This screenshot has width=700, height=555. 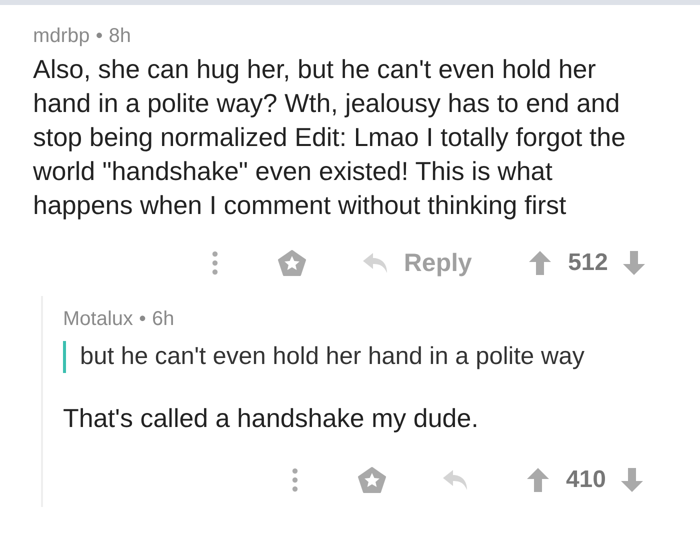 I want to click on comment-author: Motalux, so click(x=98, y=319).